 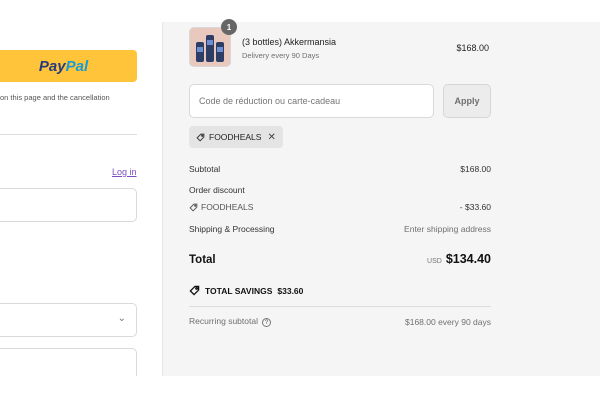 I want to click on recurring-subtotal-label: Recurring subtotal, so click(x=223, y=321).